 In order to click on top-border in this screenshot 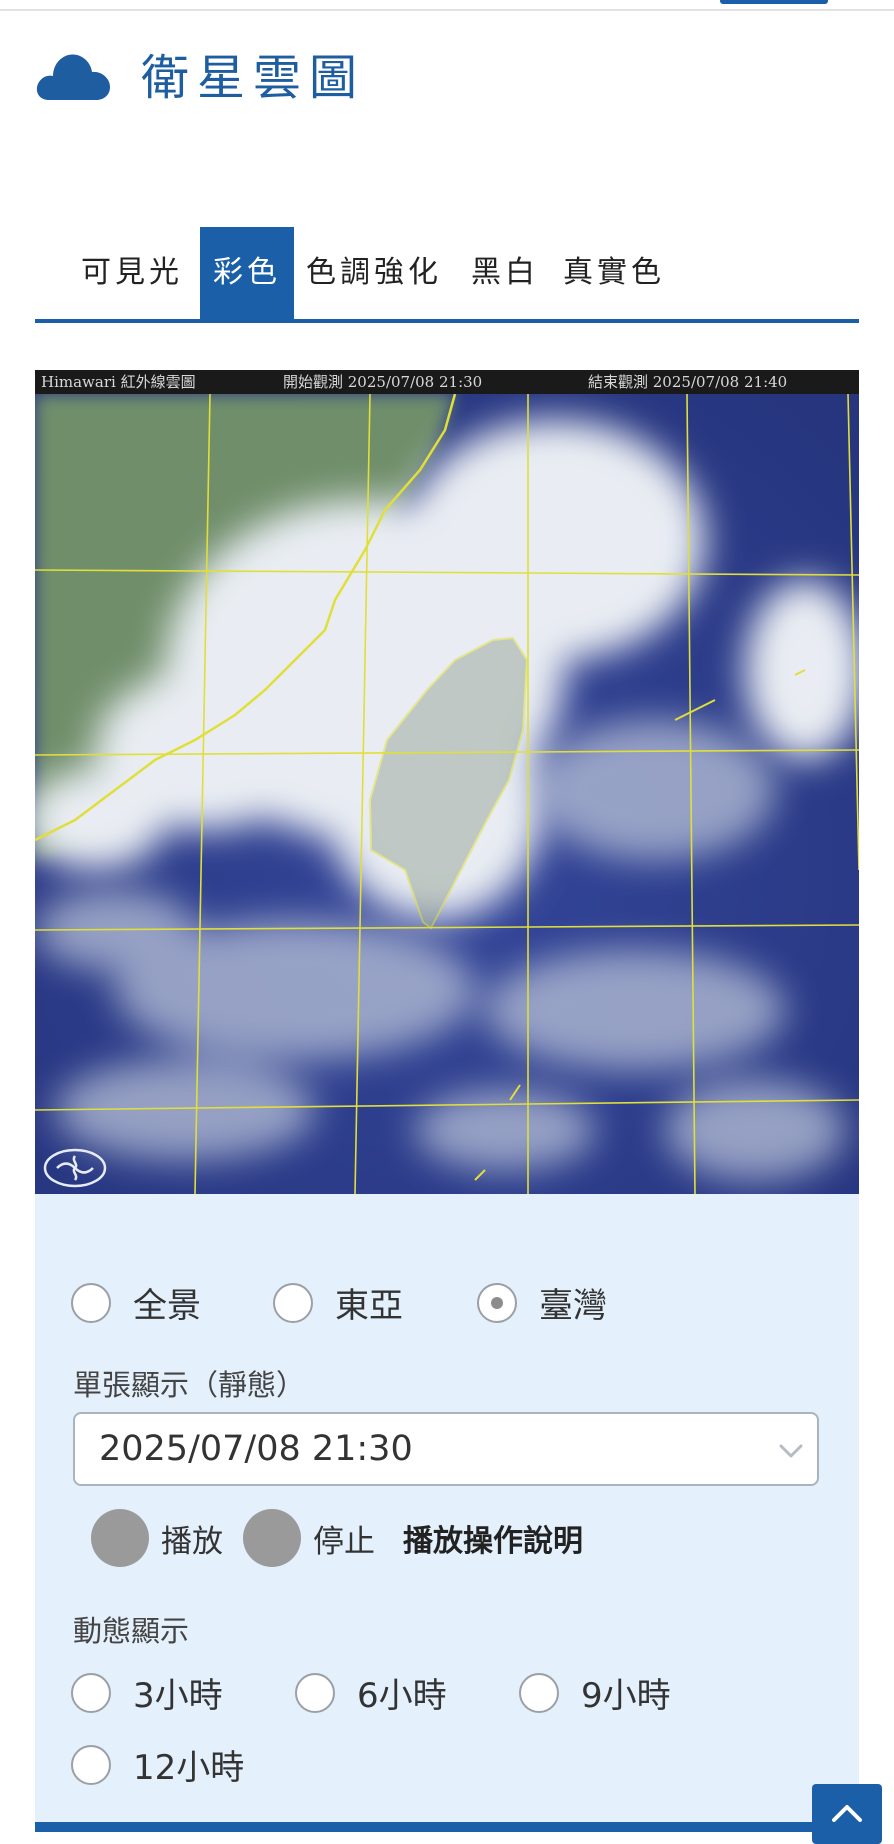, I will do `click(447, 5)`.